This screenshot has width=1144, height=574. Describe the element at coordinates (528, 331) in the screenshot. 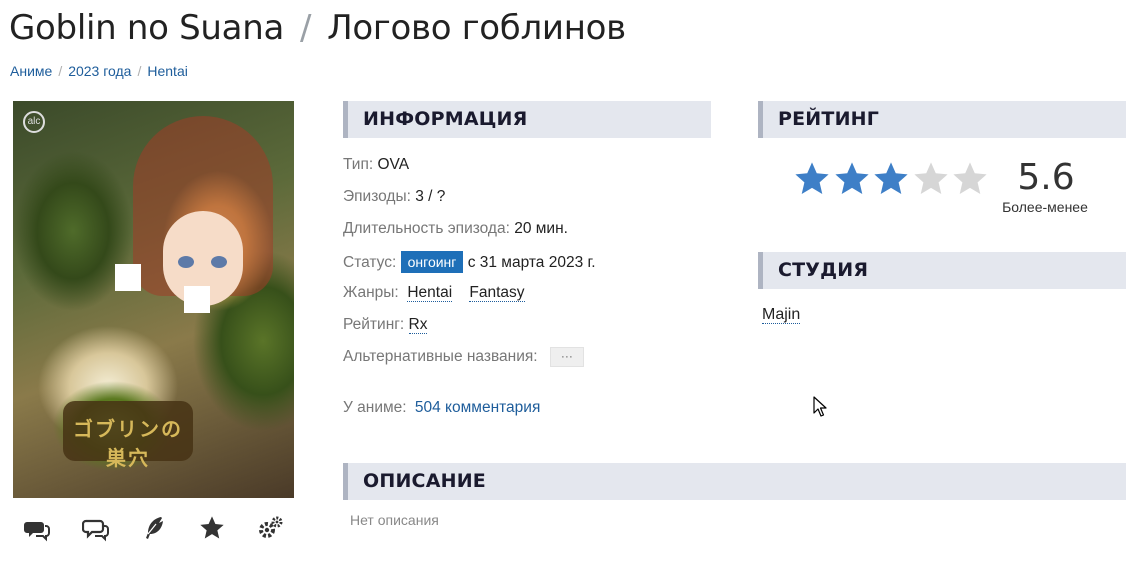

I see `info-row-rating: Рейтинг: Rx` at that location.